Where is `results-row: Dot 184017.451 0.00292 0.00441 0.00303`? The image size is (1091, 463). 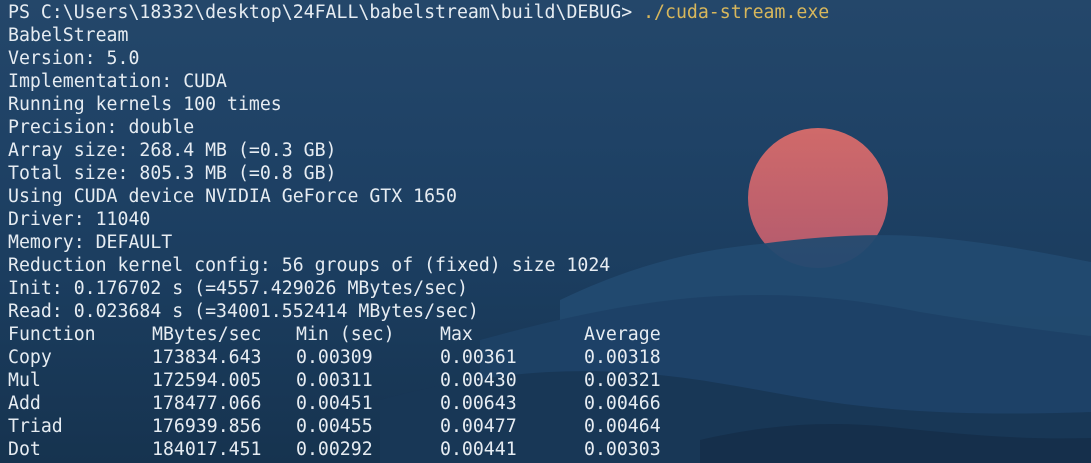 results-row: Dot 184017.451 0.00292 0.00441 0.00303 is located at coordinates (548, 449).